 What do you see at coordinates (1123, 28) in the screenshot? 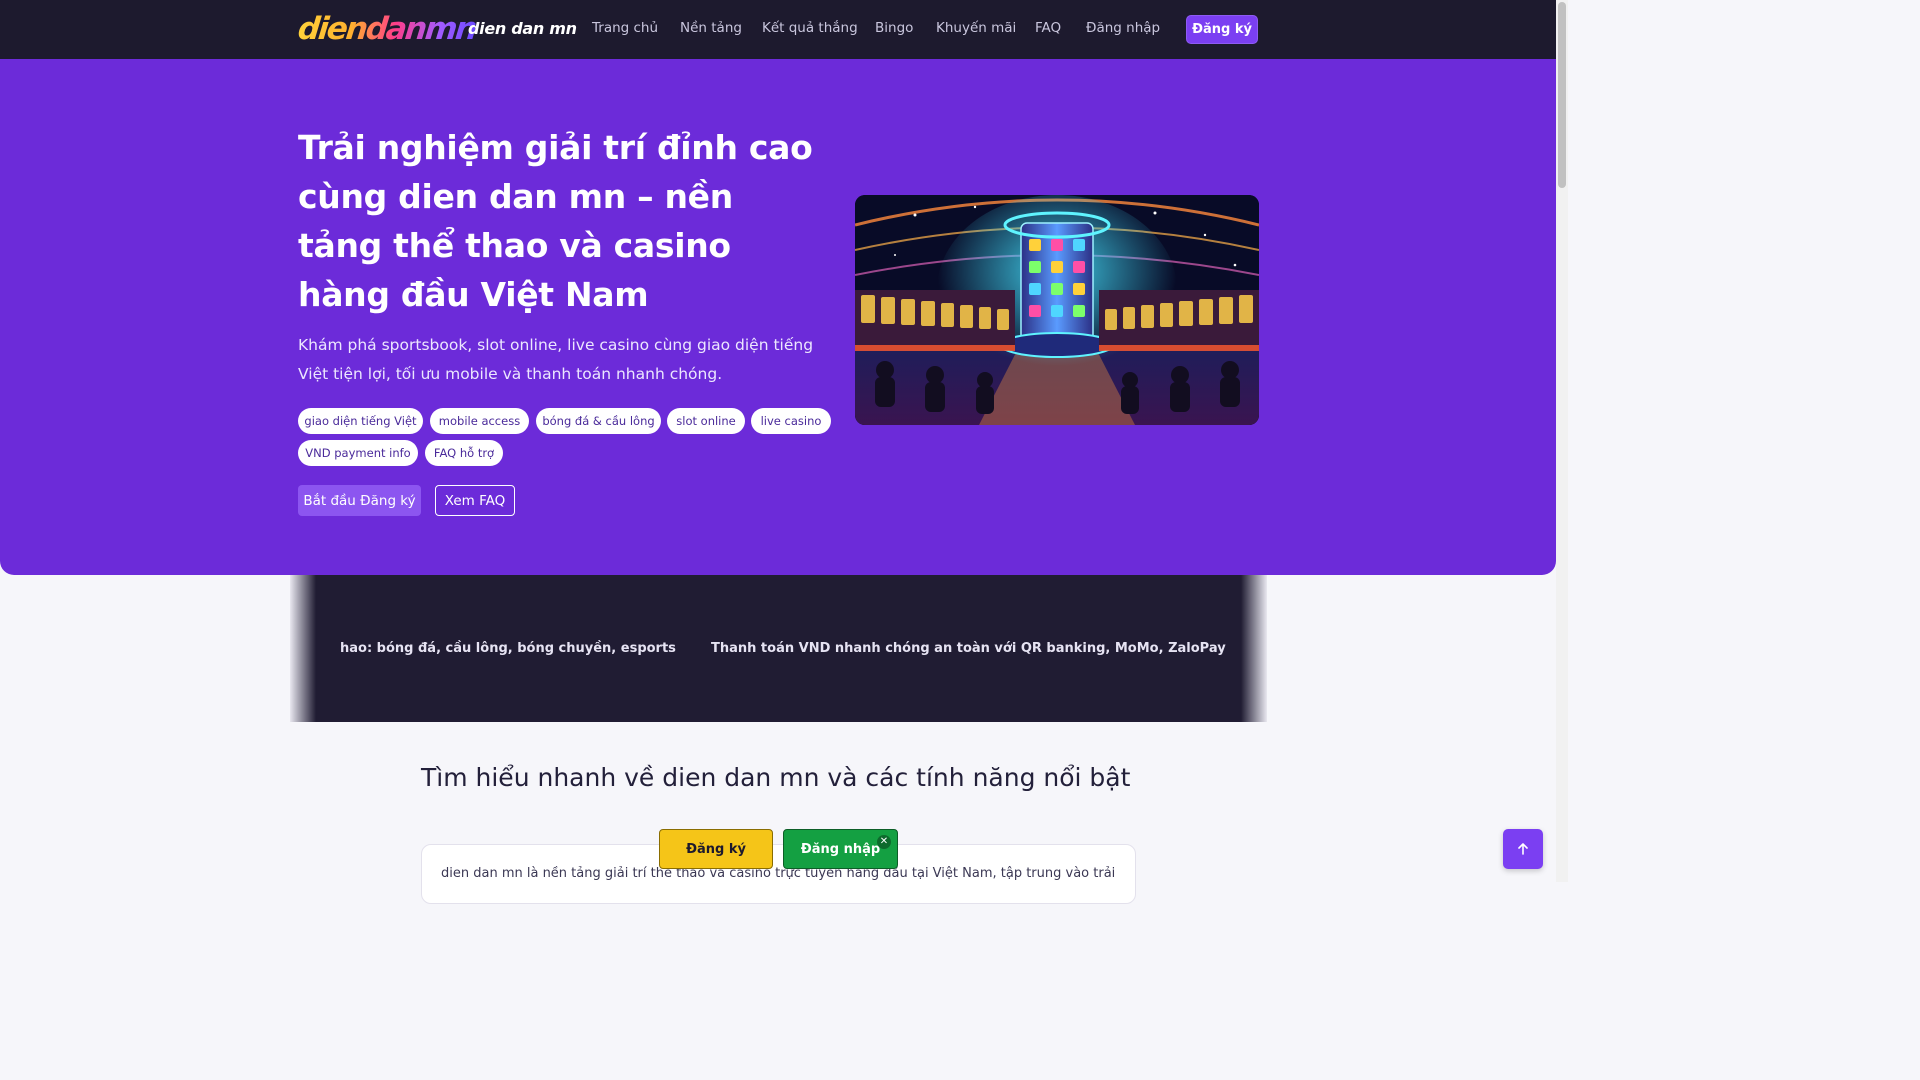
I see `nav-item-dang-nhap: Đăng nhập` at bounding box center [1123, 28].